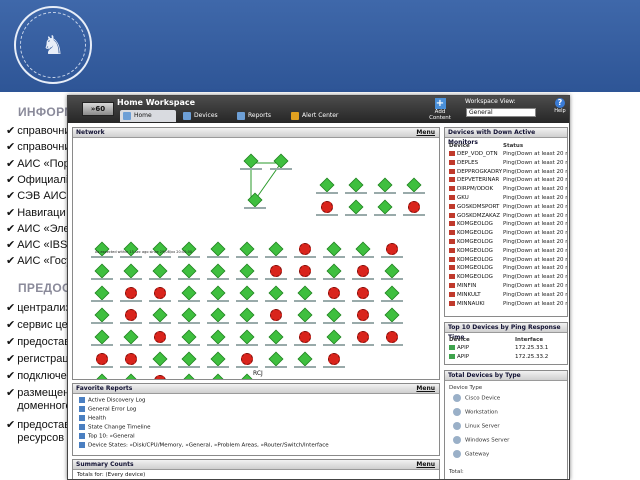  Describe the element at coordinates (560, 106) in the screenshot. I see `help-button: ? Help` at that location.